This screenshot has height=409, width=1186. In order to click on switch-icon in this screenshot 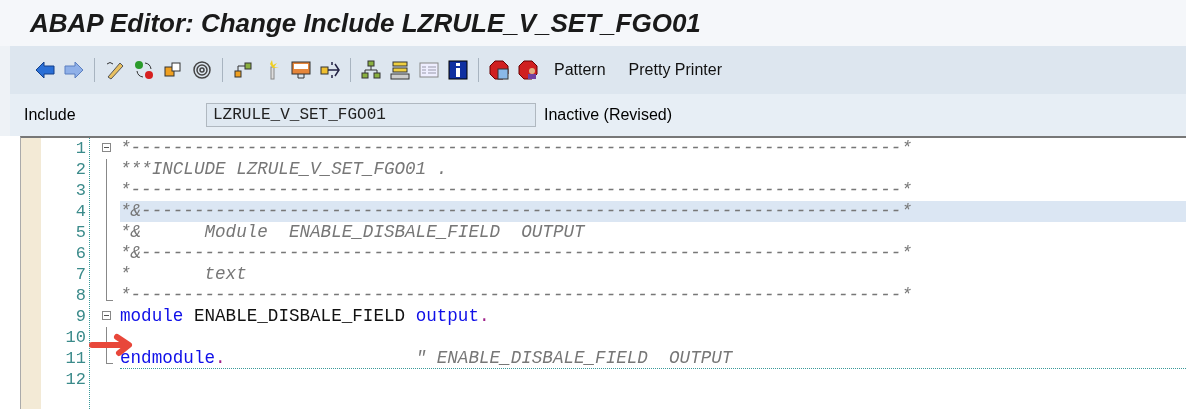, I will do `click(144, 70)`.